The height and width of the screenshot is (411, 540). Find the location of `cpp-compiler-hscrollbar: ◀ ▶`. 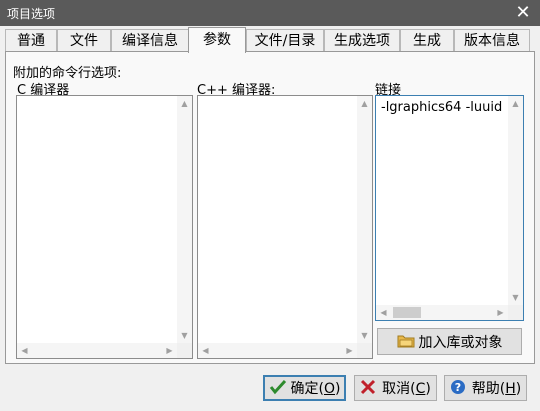

cpp-compiler-hscrollbar: ◀ ▶ is located at coordinates (277, 350).